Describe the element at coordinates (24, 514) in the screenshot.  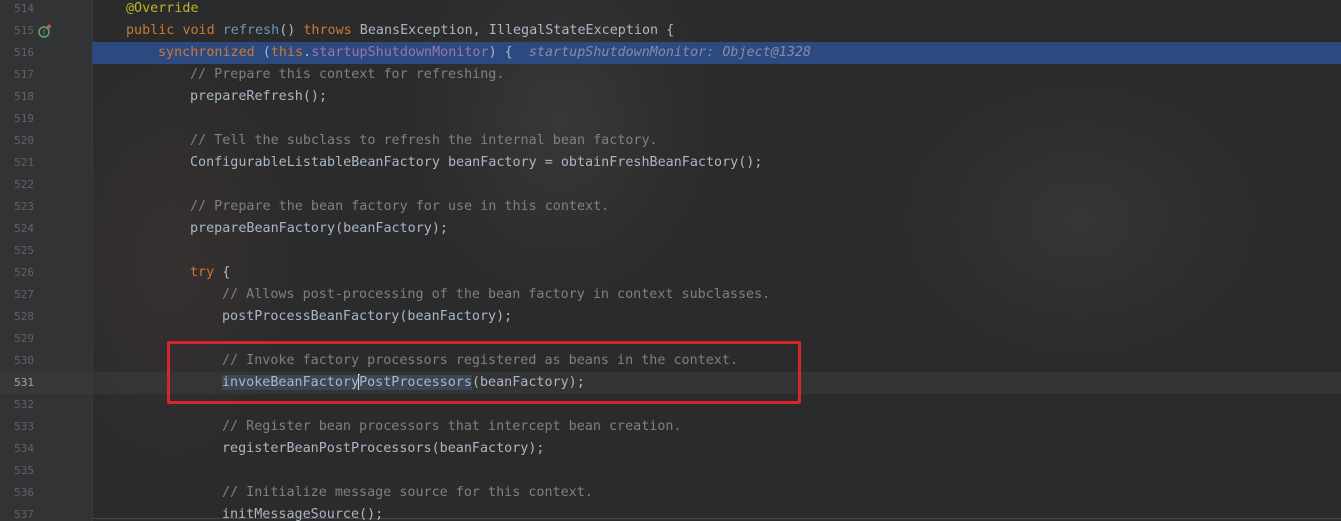
I see `line-number: 537` at that location.